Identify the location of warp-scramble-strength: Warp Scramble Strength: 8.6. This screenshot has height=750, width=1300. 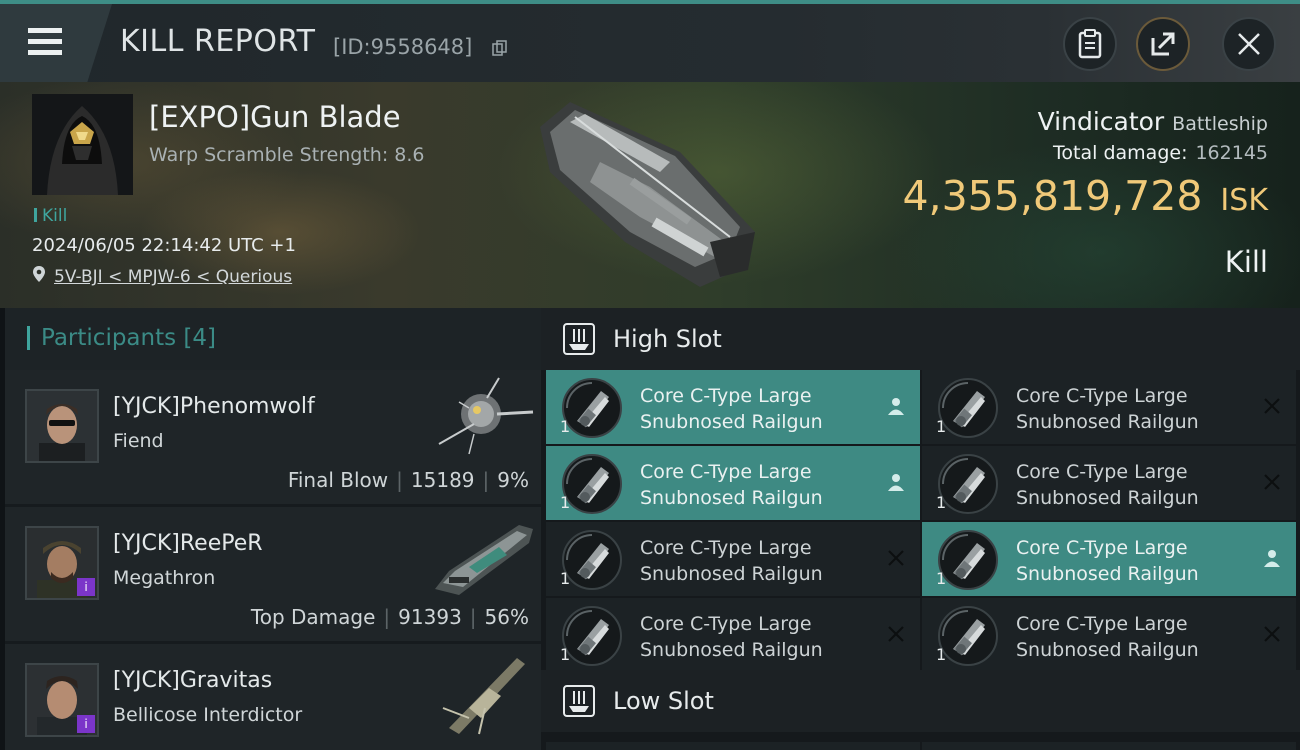
(287, 155).